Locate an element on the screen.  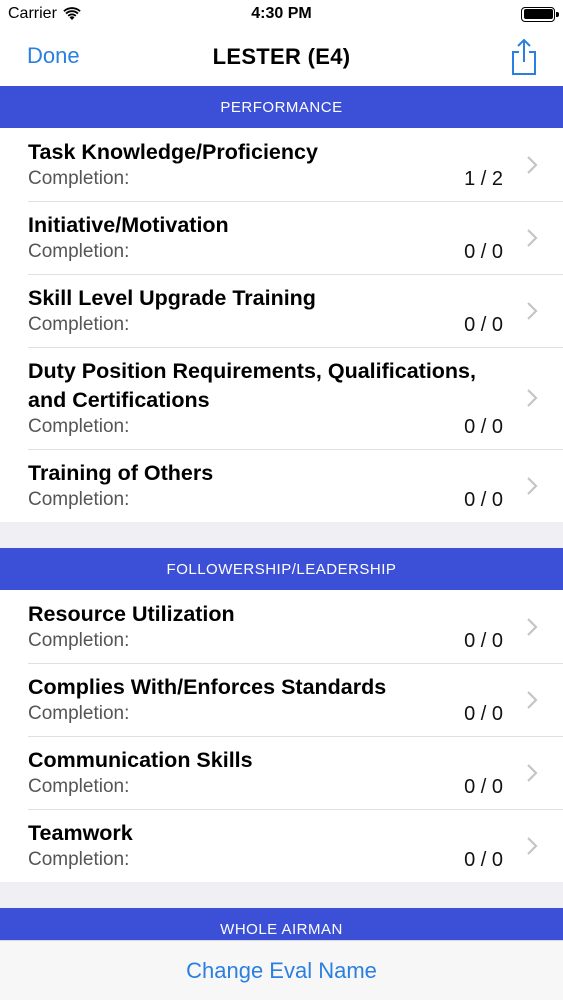
wifi-icon is located at coordinates (72, 13).